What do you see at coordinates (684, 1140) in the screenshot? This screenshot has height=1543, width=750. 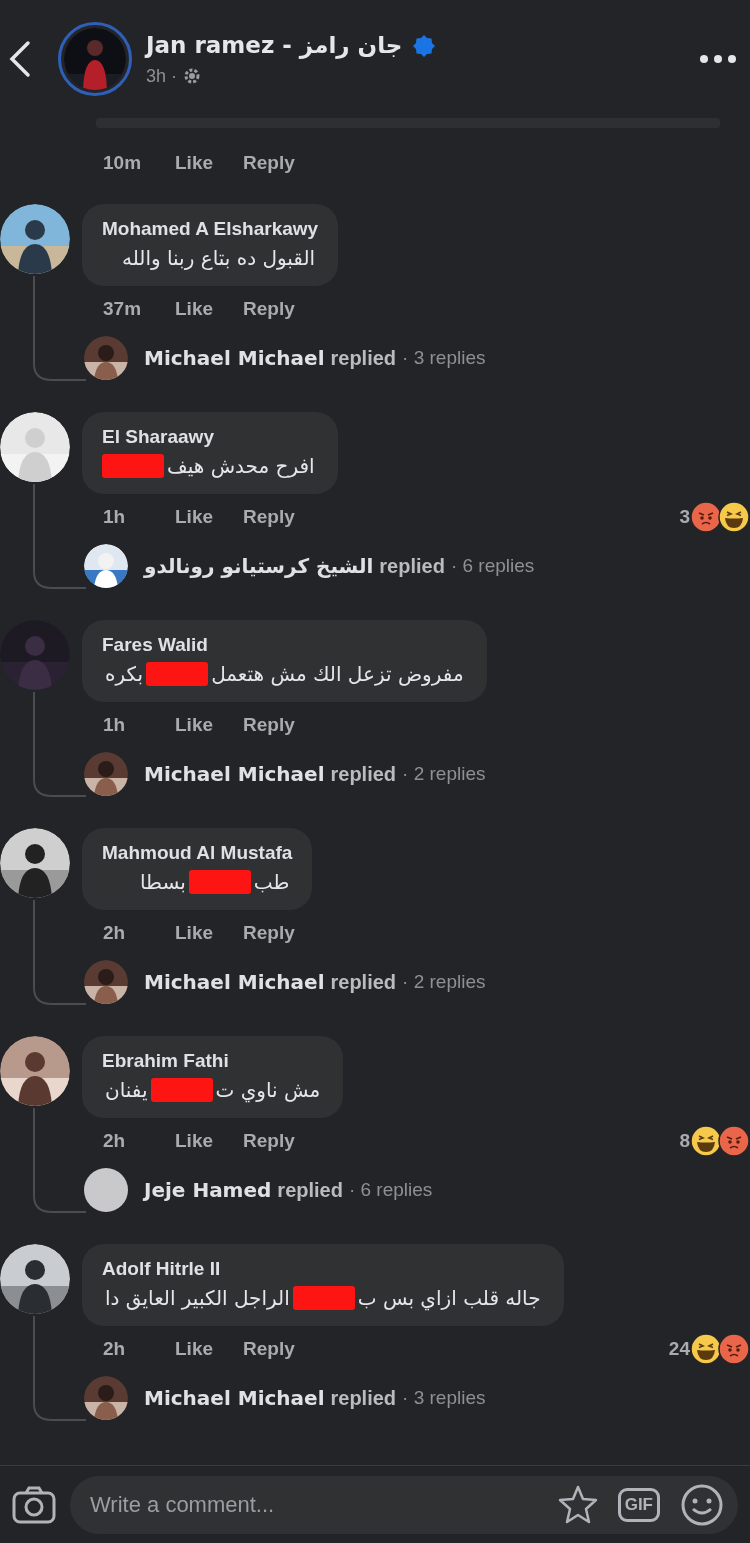 I see `reaction-count: 8` at bounding box center [684, 1140].